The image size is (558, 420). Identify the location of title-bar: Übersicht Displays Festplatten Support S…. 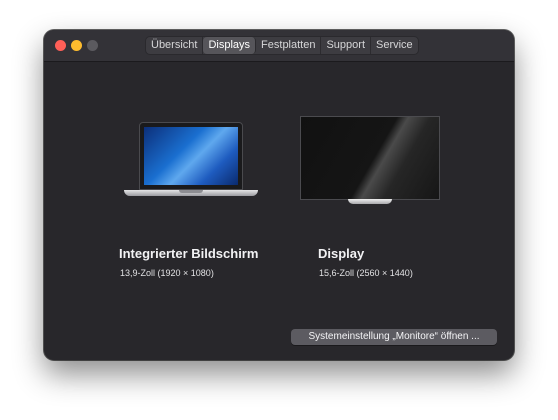
(279, 46).